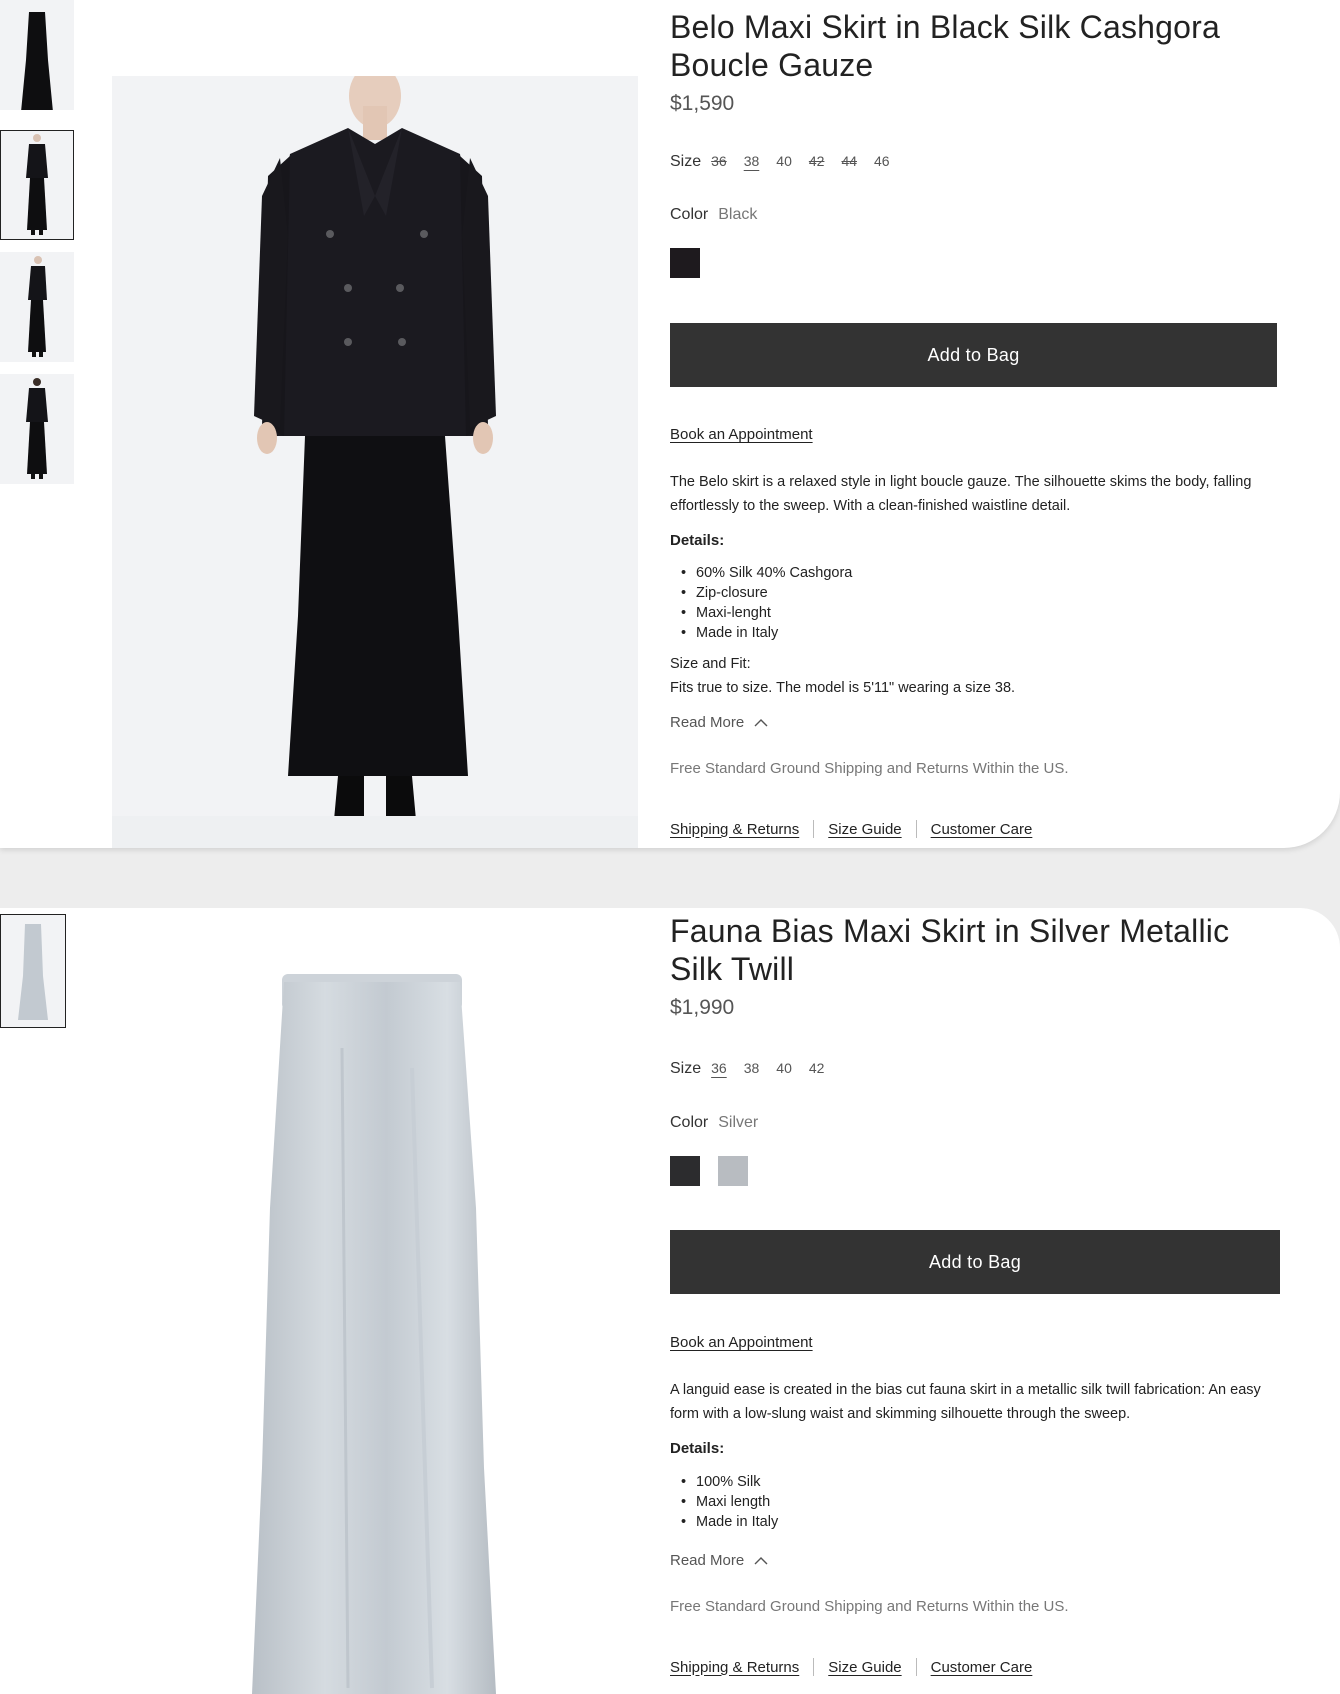 This screenshot has height=1694, width=1340. I want to click on color-row: Color Black, so click(713, 215).